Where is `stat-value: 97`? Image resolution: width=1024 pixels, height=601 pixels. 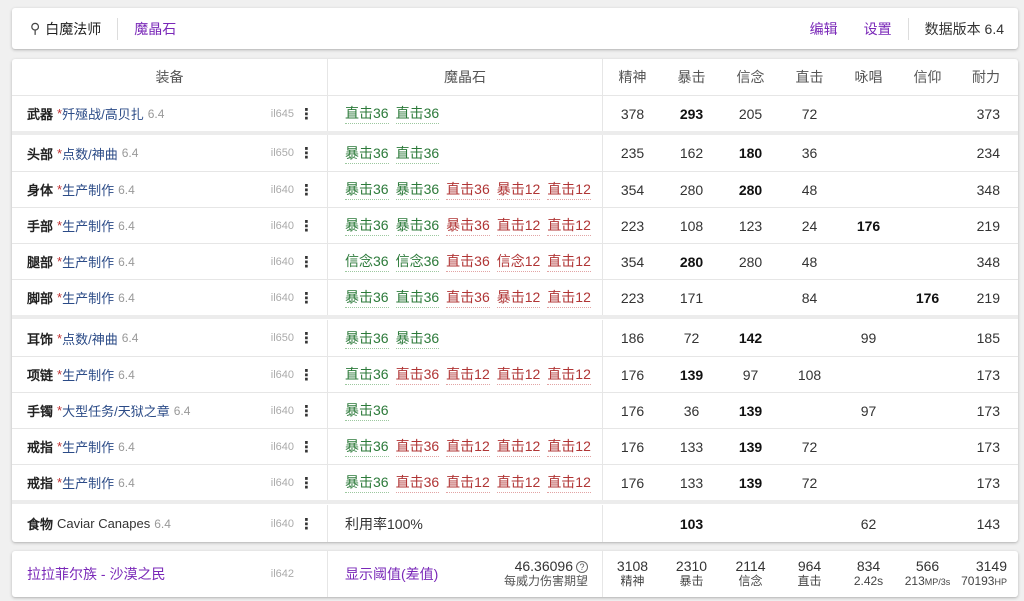 stat-value: 97 is located at coordinates (750, 374).